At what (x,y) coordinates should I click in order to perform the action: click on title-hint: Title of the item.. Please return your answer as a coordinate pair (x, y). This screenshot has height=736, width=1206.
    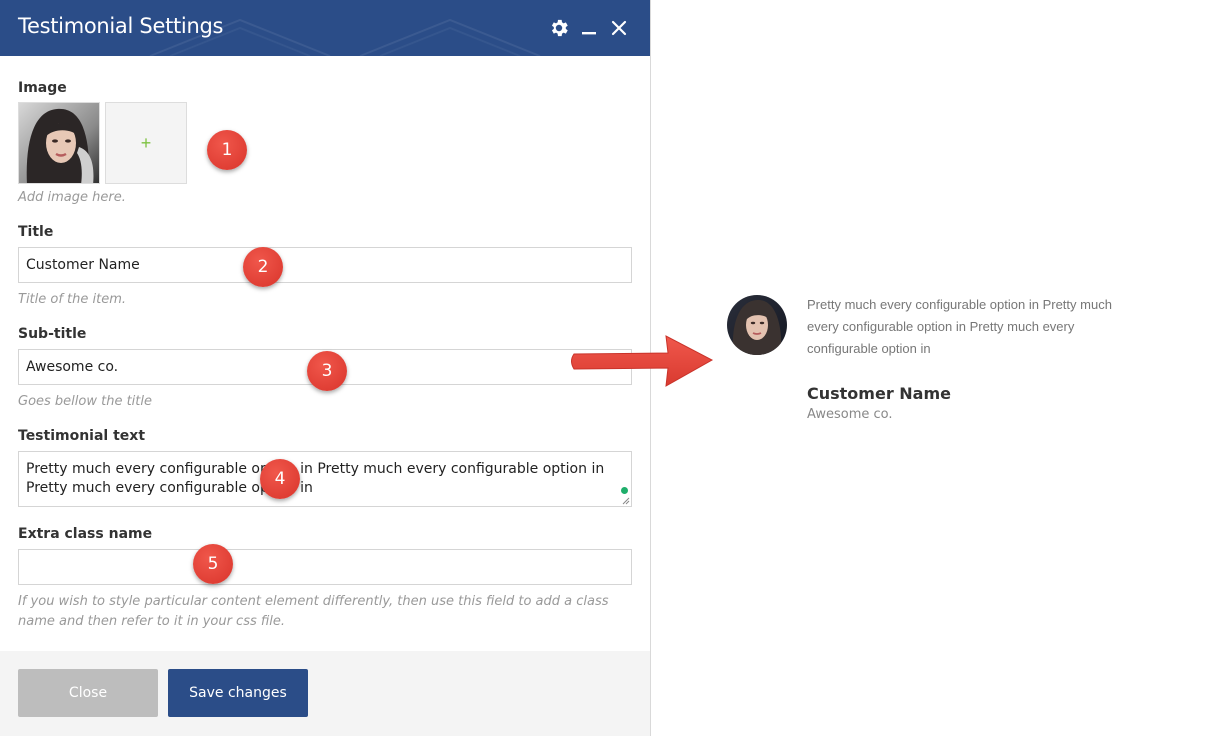
    Looking at the image, I should click on (72, 299).